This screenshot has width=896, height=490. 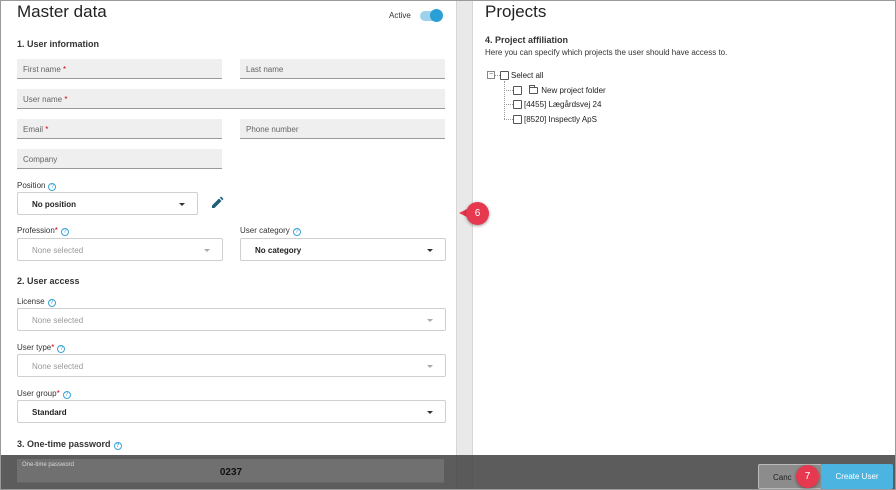 I want to click on user-type-value: None selected, so click(x=58, y=366).